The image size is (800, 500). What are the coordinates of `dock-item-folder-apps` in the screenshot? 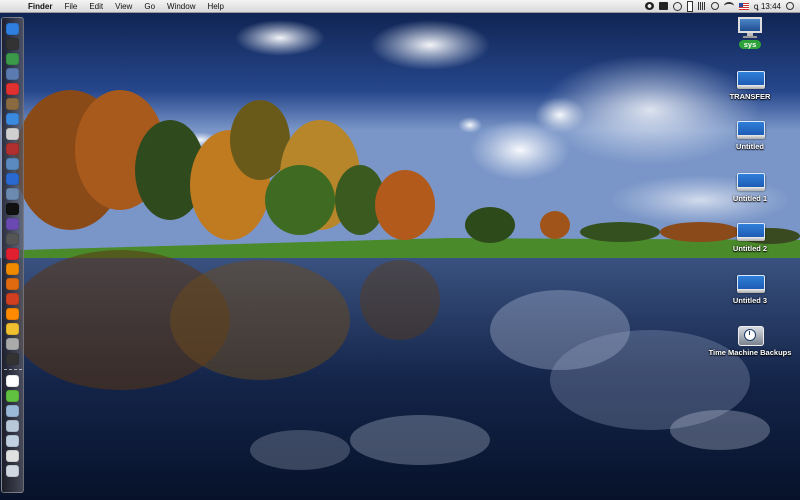 It's located at (12, 440).